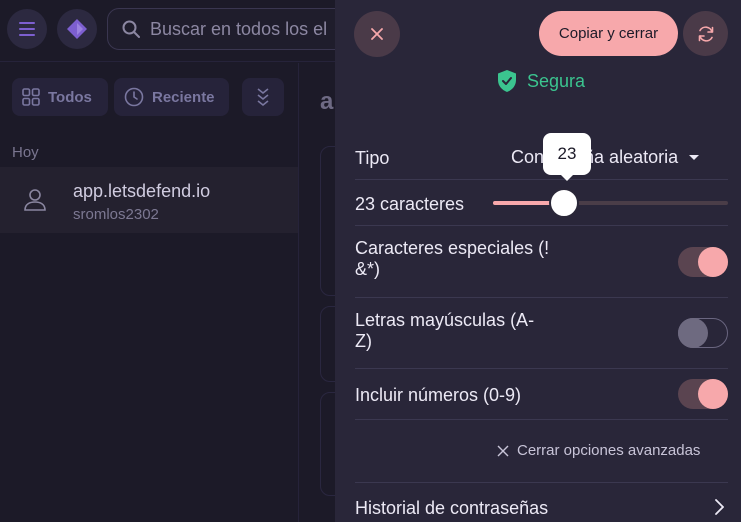  I want to click on item-title: app.letsdefend.io, so click(142, 191).